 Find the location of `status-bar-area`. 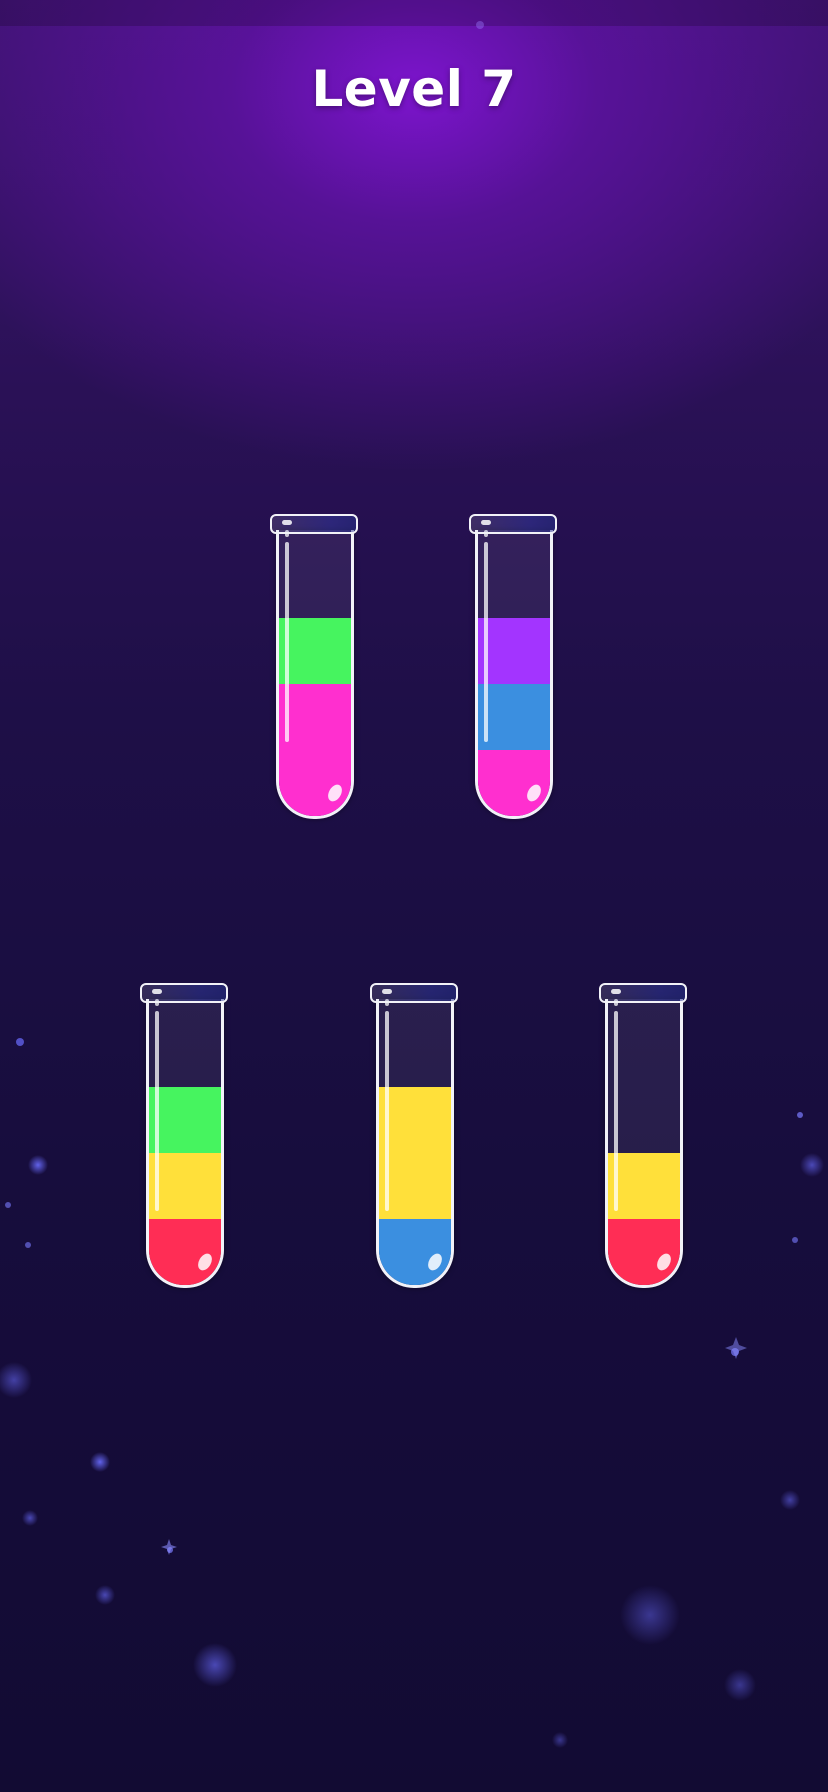

status-bar-area is located at coordinates (414, 13).